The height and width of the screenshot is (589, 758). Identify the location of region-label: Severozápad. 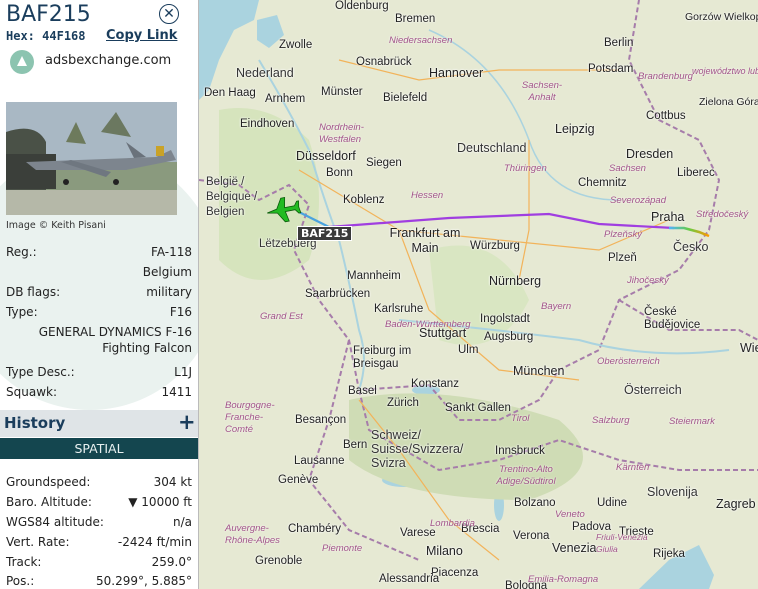
(638, 200).